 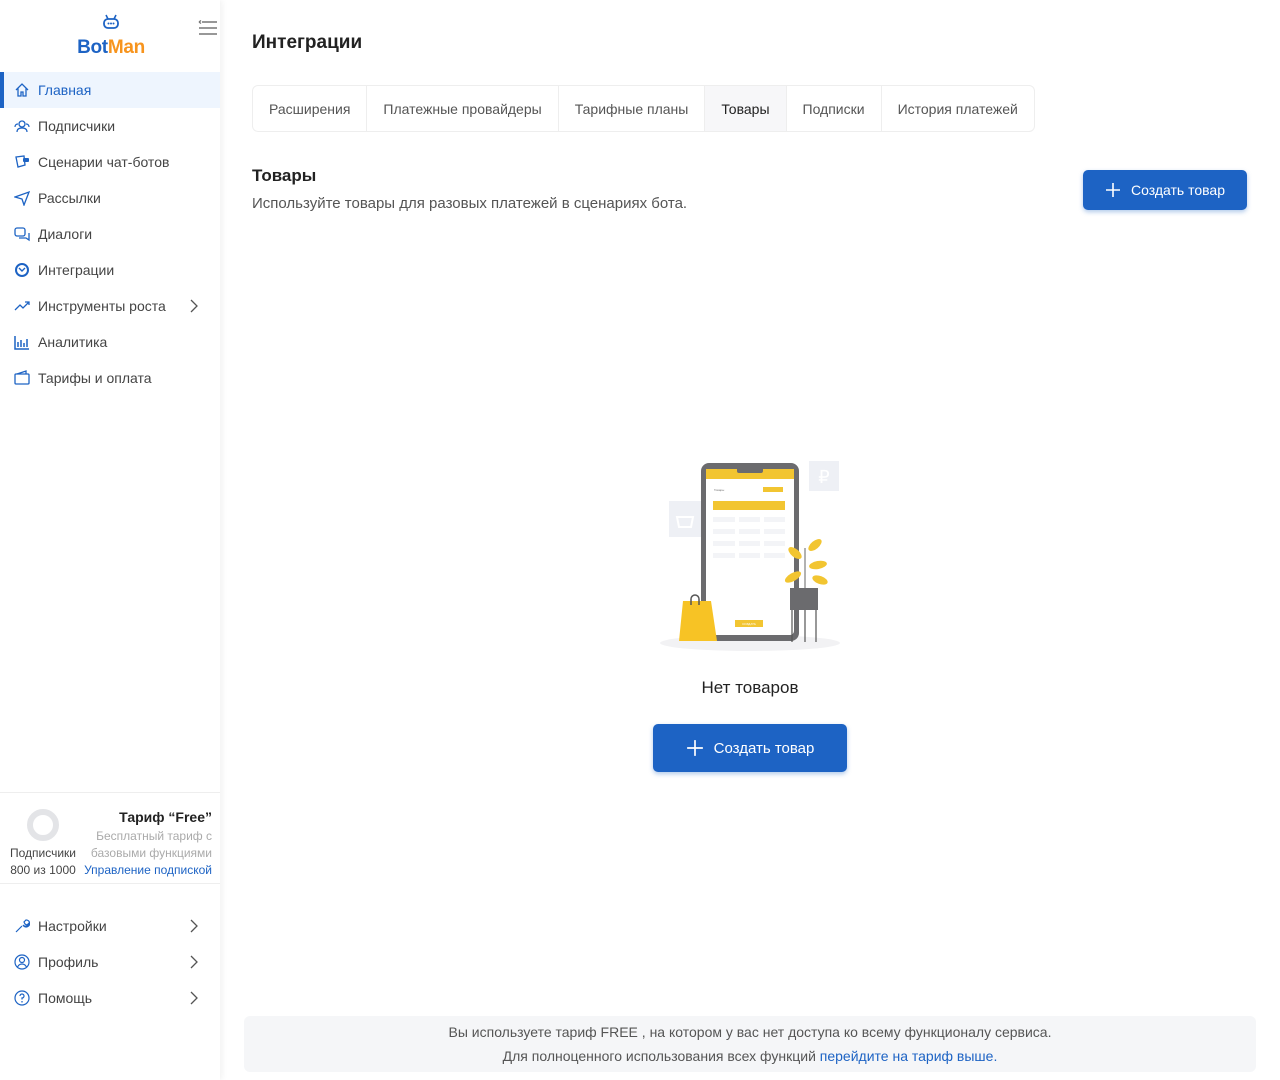 What do you see at coordinates (110, 198) in the screenshot?
I see `sidebar-item-broadcasts: Рассылки` at bounding box center [110, 198].